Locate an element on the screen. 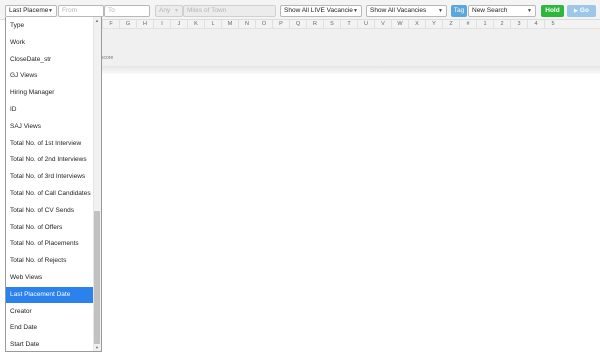 The height and width of the screenshot is (352, 600). any-select-value: Any is located at coordinates (165, 10).